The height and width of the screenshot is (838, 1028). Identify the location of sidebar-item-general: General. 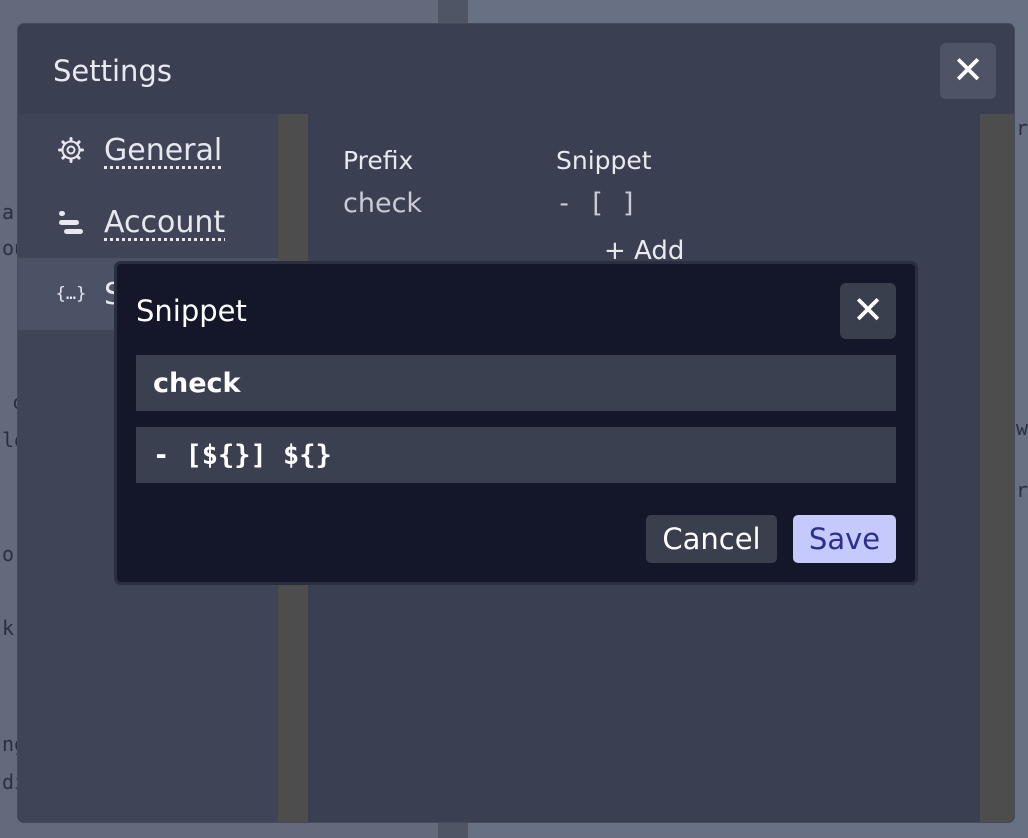
(148, 150).